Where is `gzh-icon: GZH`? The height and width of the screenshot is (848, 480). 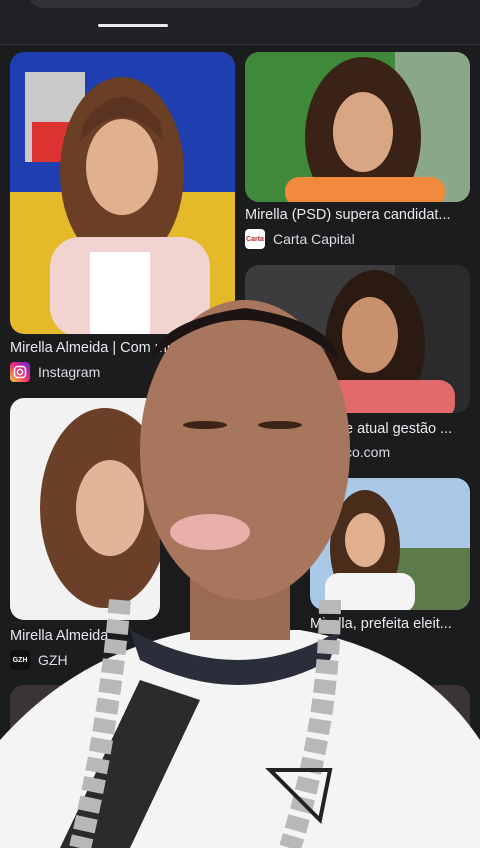 gzh-icon: GZH is located at coordinates (20, 660).